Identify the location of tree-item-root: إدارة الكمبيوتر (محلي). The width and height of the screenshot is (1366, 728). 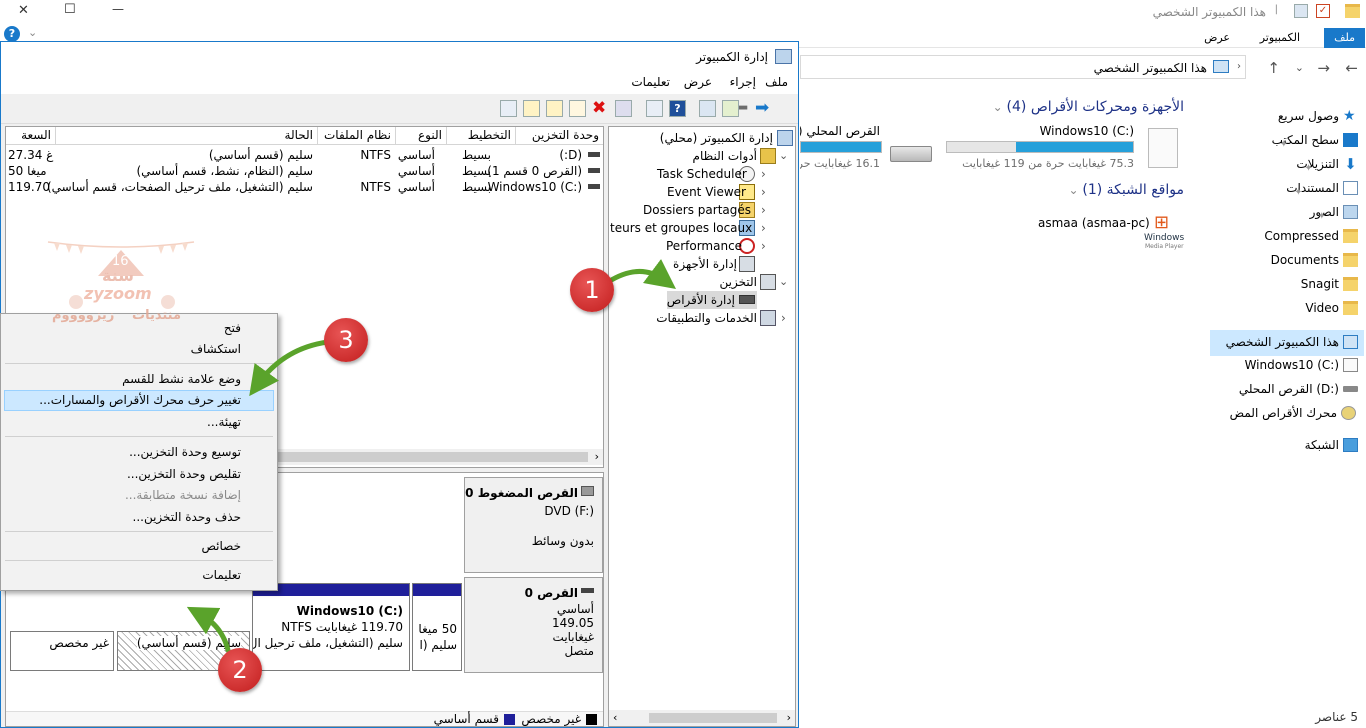
(702, 138).